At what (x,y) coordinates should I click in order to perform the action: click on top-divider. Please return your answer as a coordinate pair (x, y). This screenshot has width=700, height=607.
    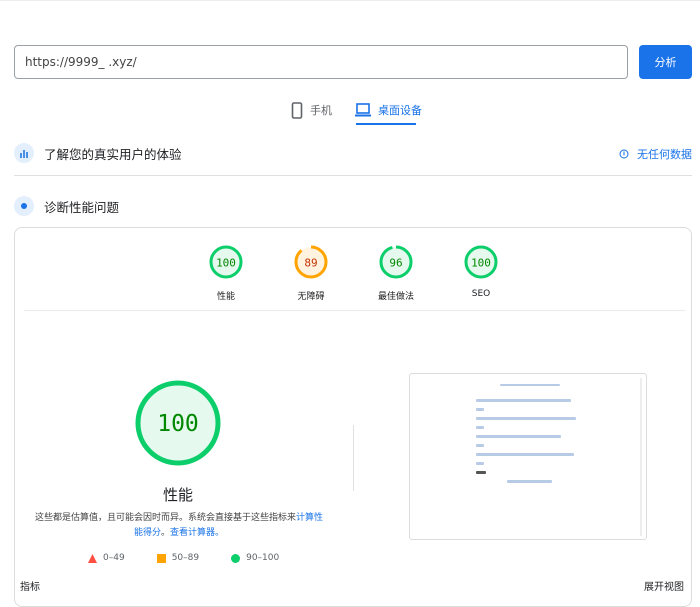
    Looking at the image, I should click on (350, 0).